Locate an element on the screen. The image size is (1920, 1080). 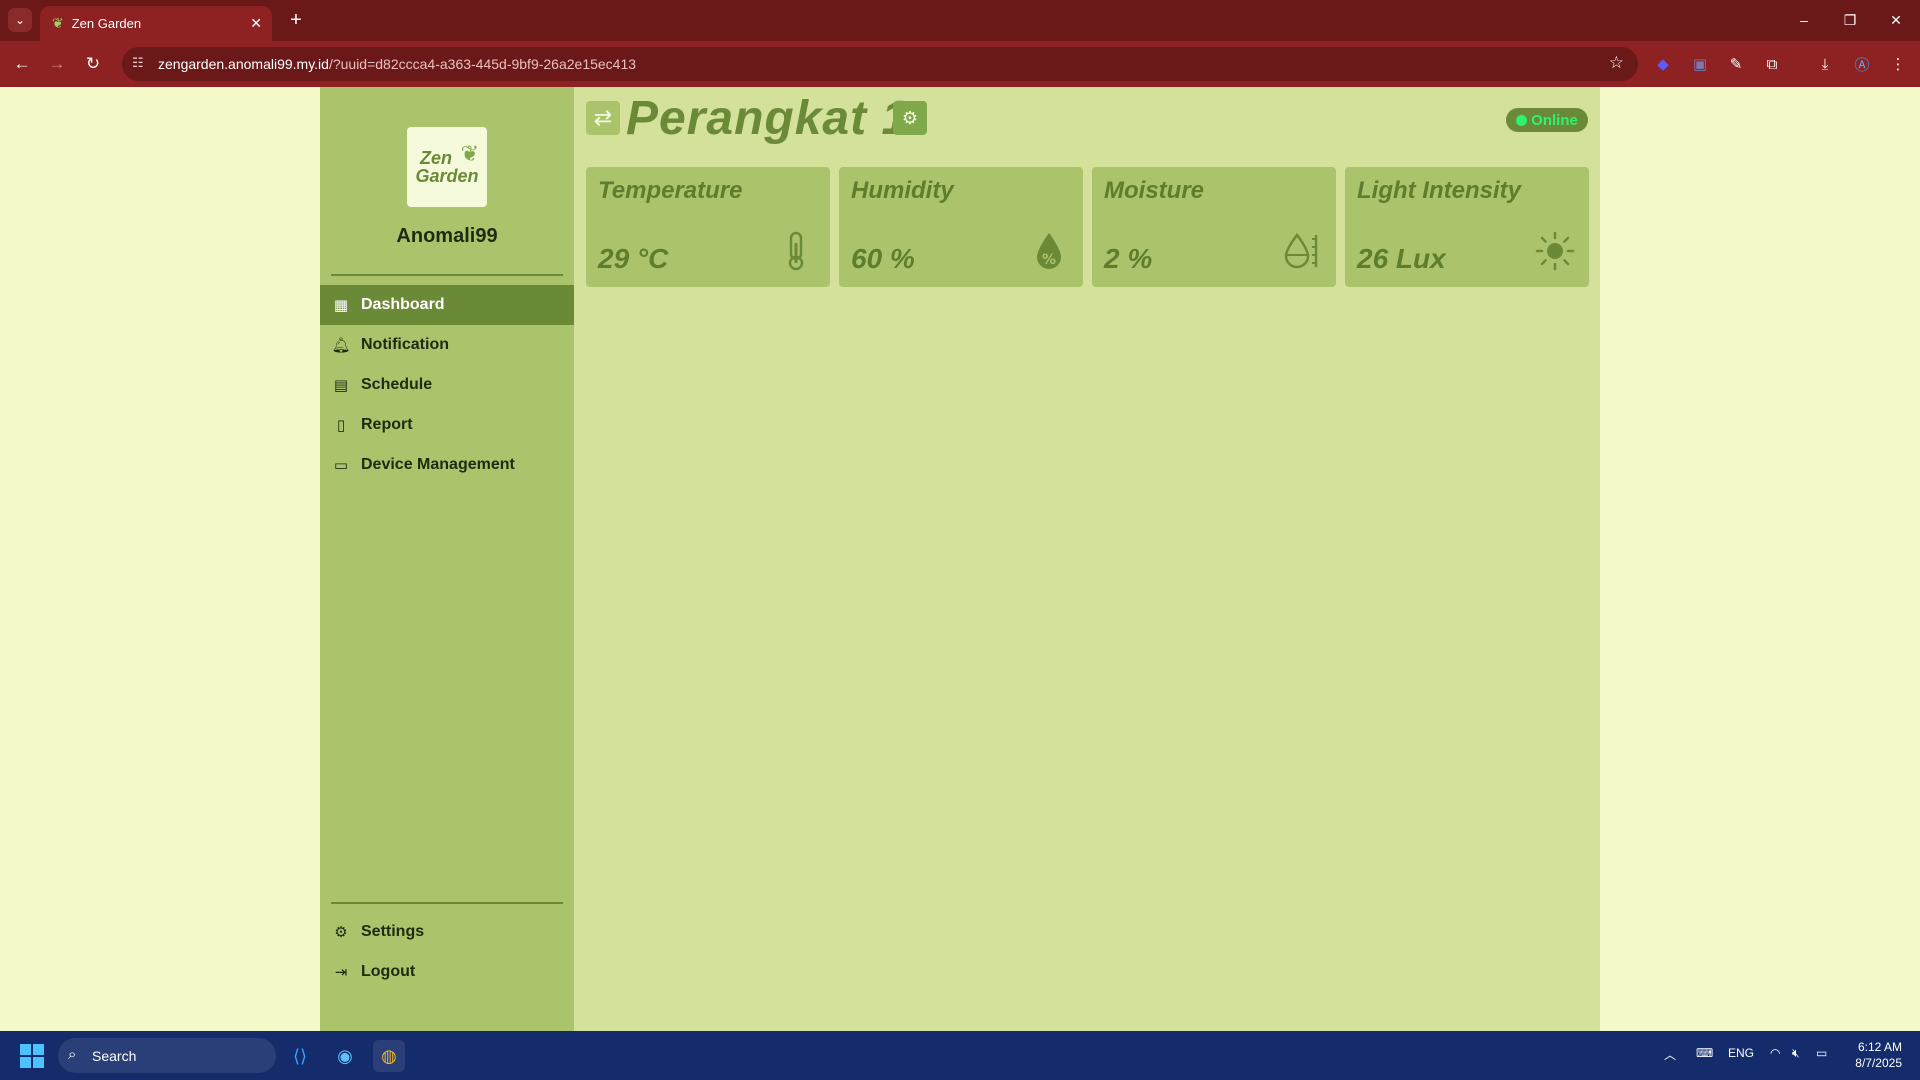
search-icon: ⌕ is located at coordinates (72, 1054).